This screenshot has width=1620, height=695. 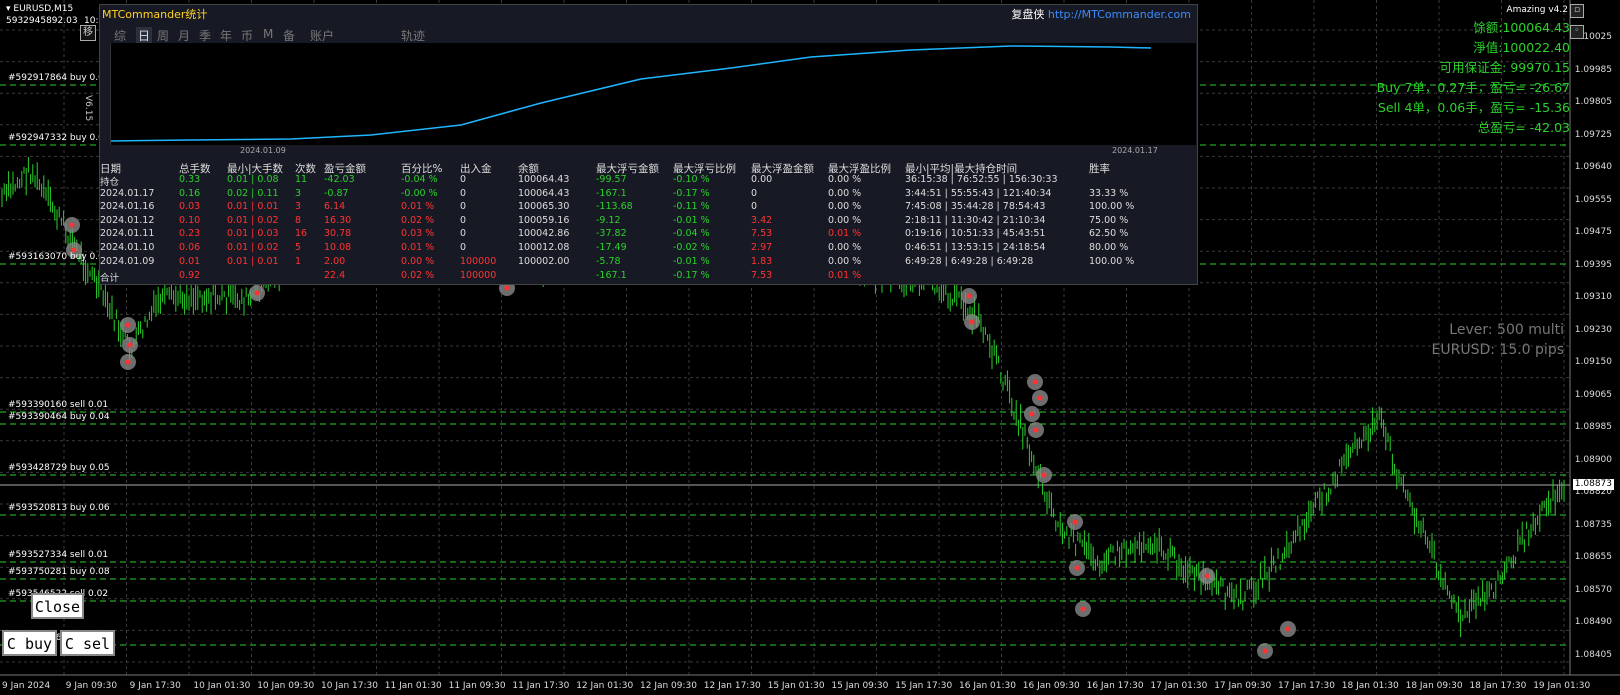 What do you see at coordinates (691, 179) in the screenshot?
I see `table-cell: -0.10 %` at bounding box center [691, 179].